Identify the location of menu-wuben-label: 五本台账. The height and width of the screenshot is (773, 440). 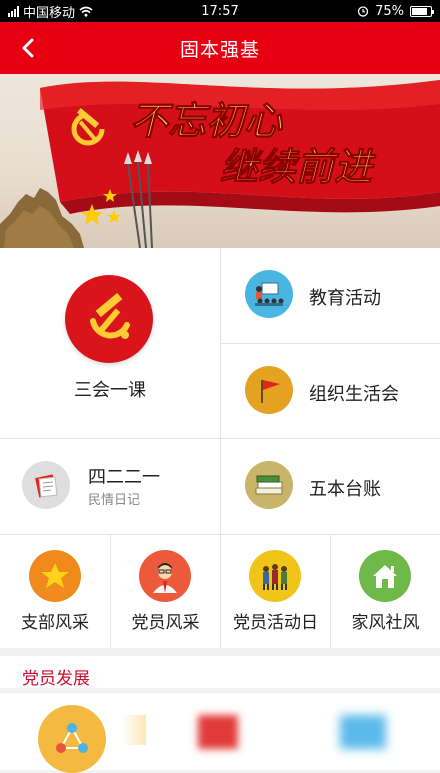
(345, 489).